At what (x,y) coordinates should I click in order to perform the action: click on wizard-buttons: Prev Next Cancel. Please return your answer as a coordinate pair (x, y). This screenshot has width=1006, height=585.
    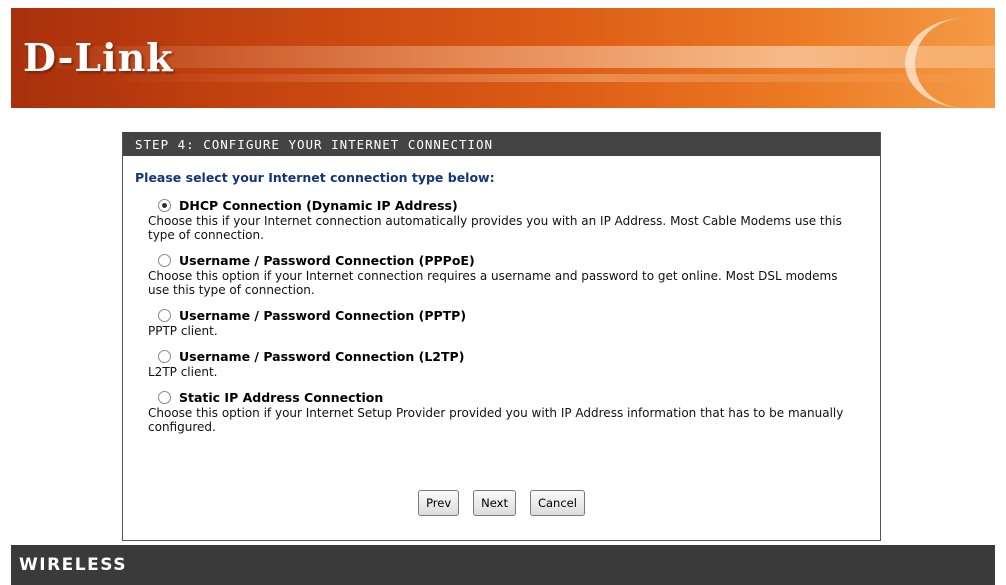
    Looking at the image, I should click on (501, 503).